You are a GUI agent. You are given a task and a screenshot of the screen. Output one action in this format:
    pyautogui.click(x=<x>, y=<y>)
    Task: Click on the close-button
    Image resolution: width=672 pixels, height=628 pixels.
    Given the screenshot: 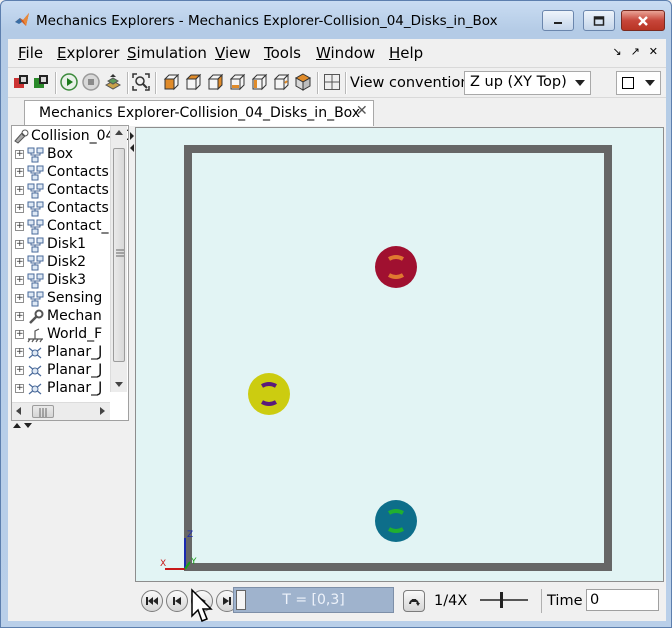 What is the action you would take?
    pyautogui.click(x=643, y=20)
    